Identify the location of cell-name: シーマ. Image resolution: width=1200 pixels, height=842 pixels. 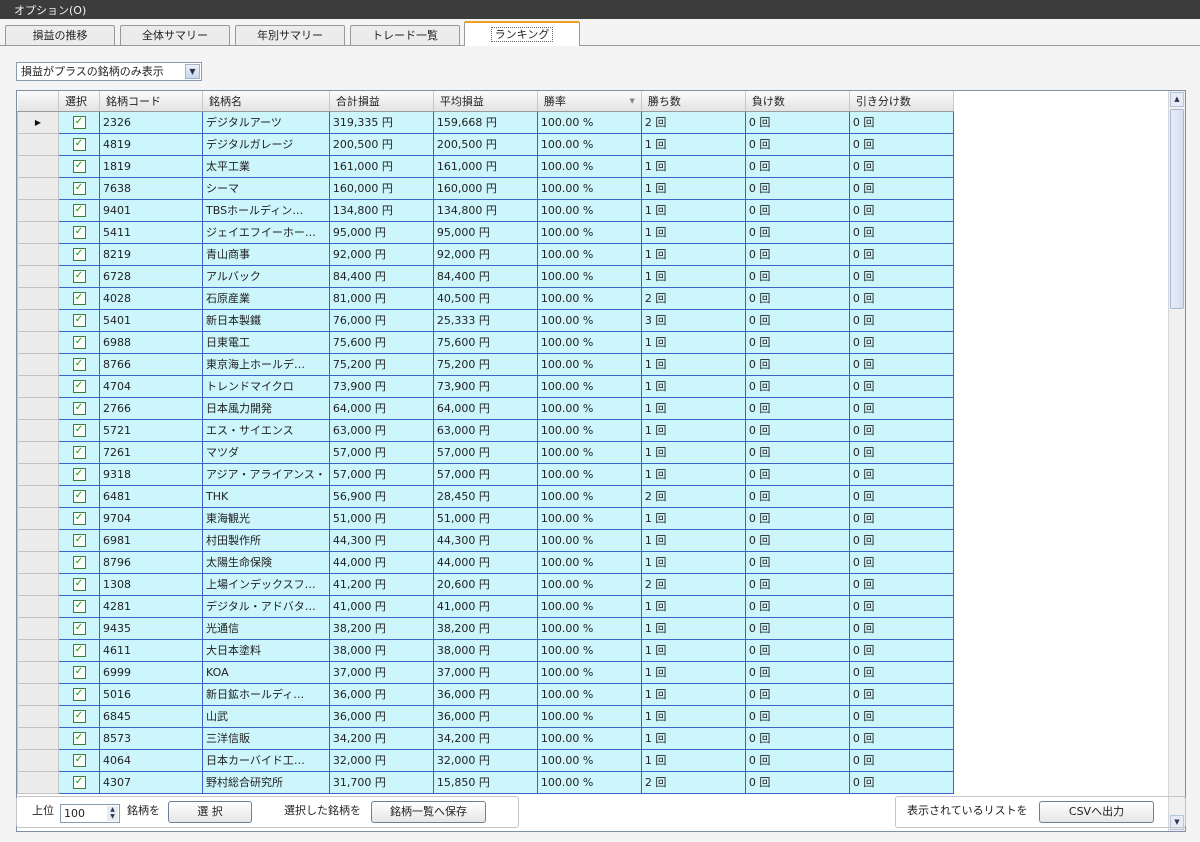
(266, 188).